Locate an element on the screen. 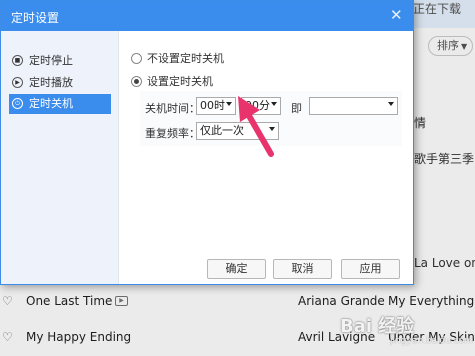 This screenshot has width=475, height=356. apply-button: 应用 is located at coordinates (370, 269).